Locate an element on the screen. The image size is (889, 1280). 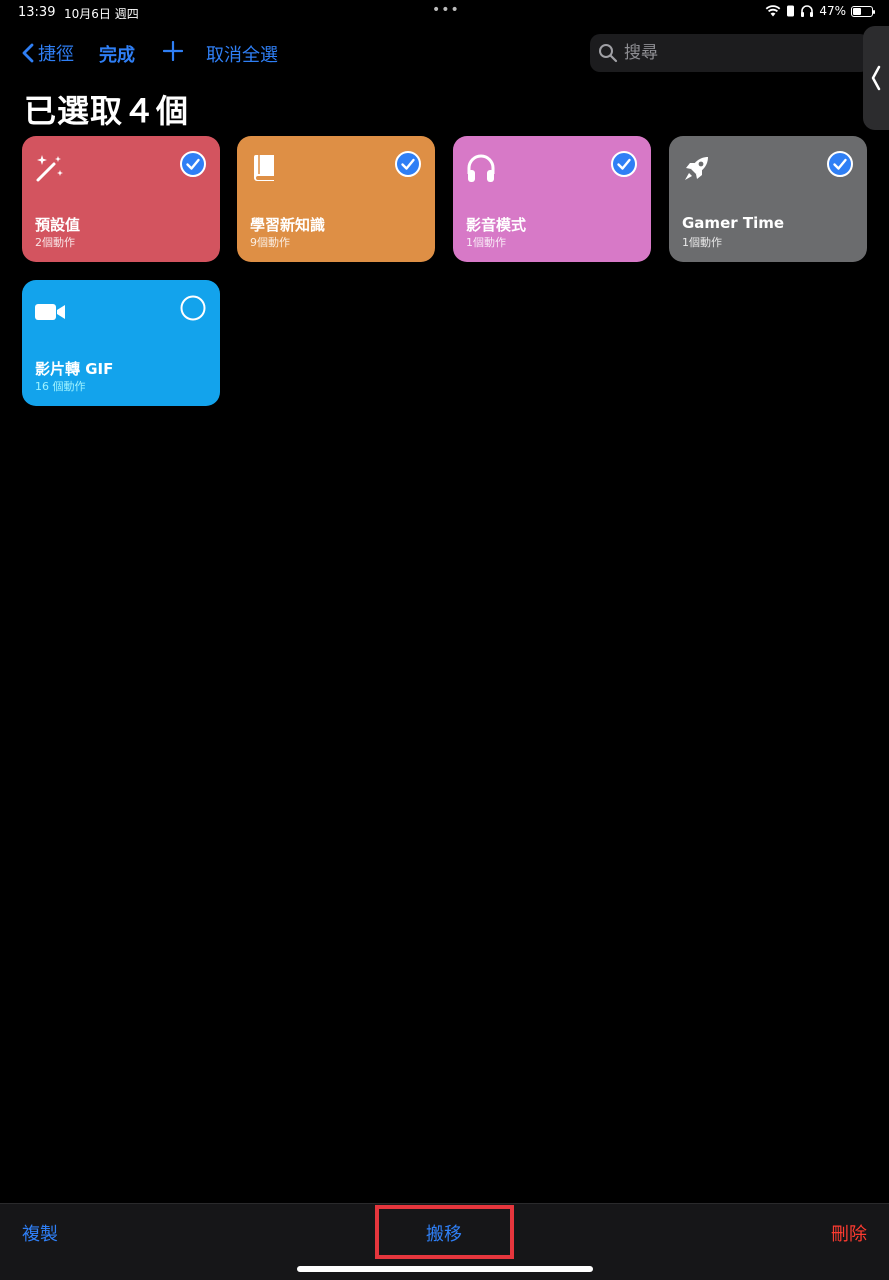
shortcut-action-count: 2個動作 is located at coordinates (55, 242).